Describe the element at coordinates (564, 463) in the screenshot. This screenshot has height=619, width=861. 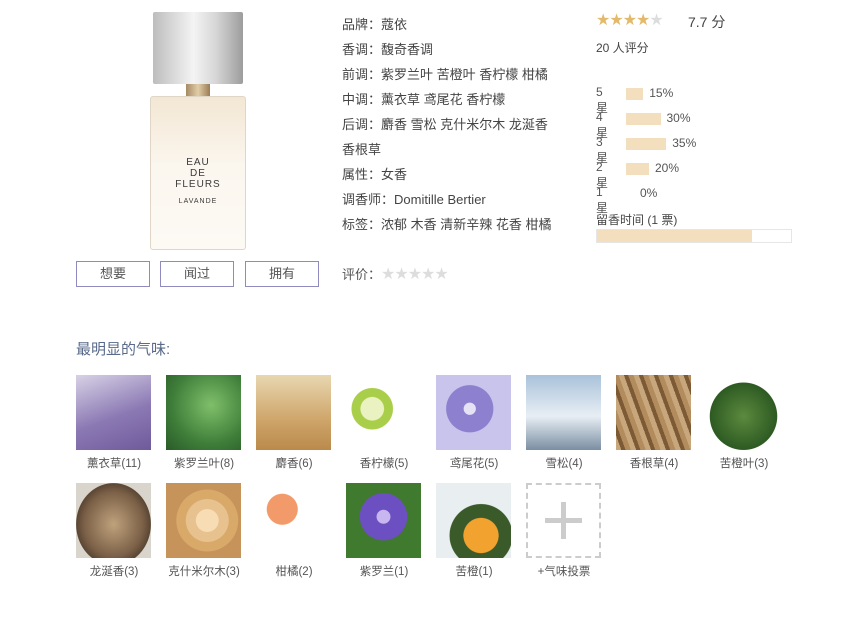
I see `note-label: 雪松(4)` at that location.